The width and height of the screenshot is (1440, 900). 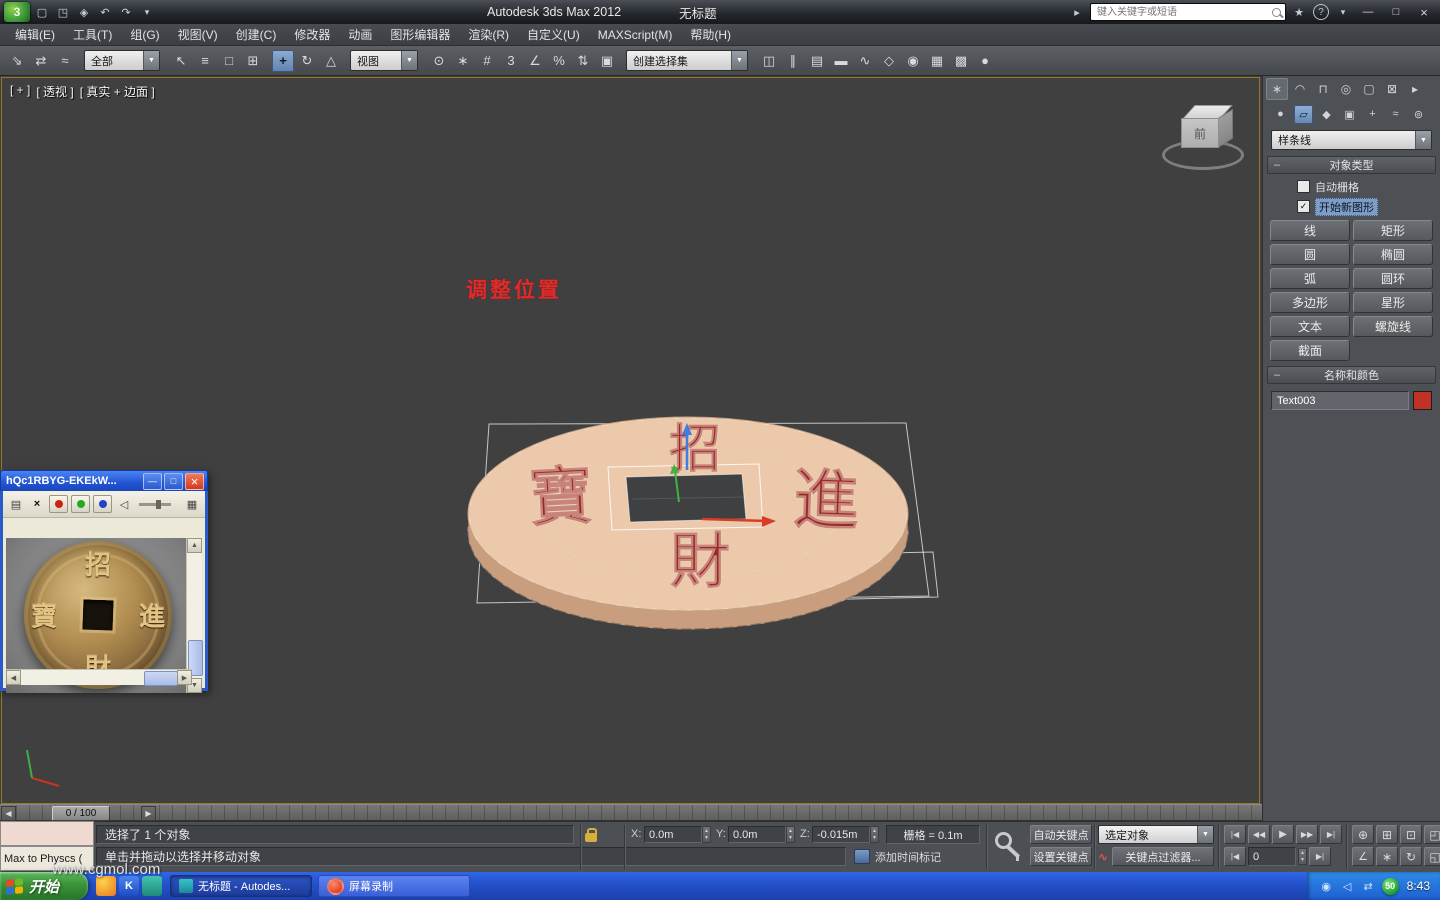 What do you see at coordinates (17, 61) in the screenshot?
I see `select-link-icon: ⇘` at bounding box center [17, 61].